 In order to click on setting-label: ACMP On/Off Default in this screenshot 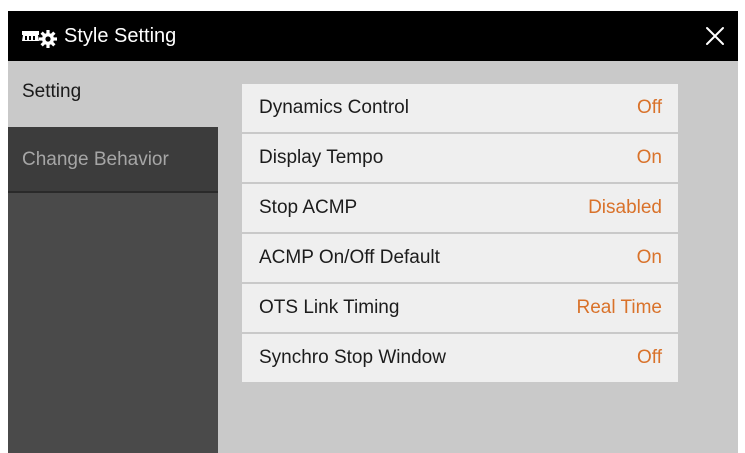, I will do `click(349, 257)`.